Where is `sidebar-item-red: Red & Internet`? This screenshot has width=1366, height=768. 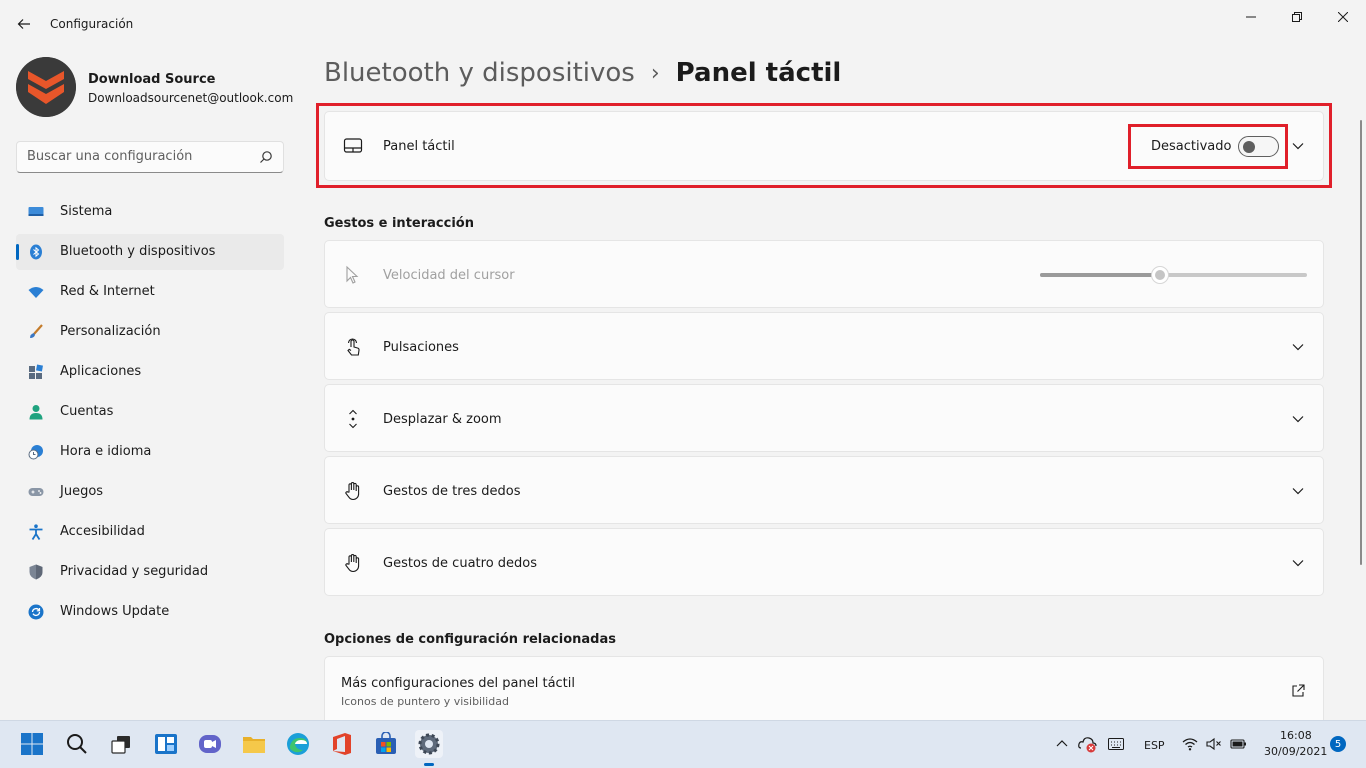 sidebar-item-red: Red & Internet is located at coordinates (150, 292).